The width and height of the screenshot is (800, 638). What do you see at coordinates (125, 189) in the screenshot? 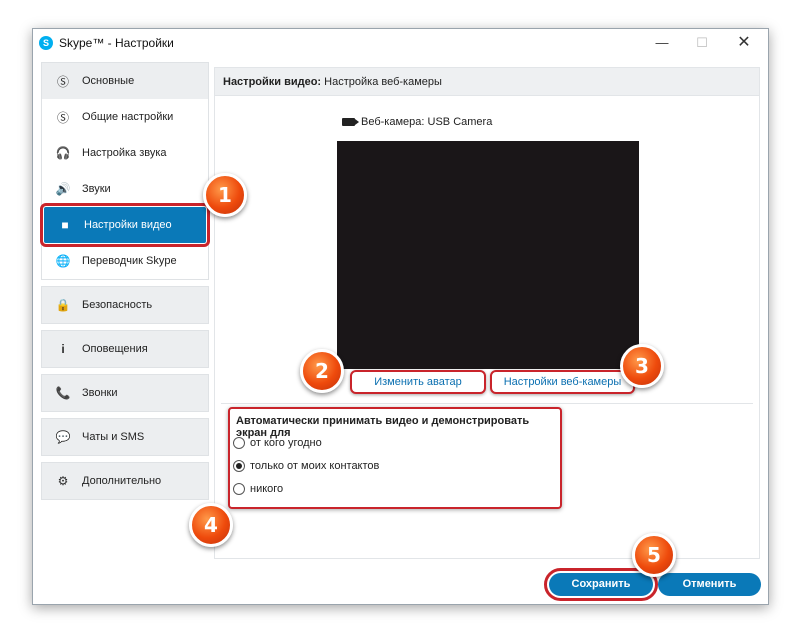
I see `sidebar-item-sounds: 🔊 Звуки` at bounding box center [125, 189].